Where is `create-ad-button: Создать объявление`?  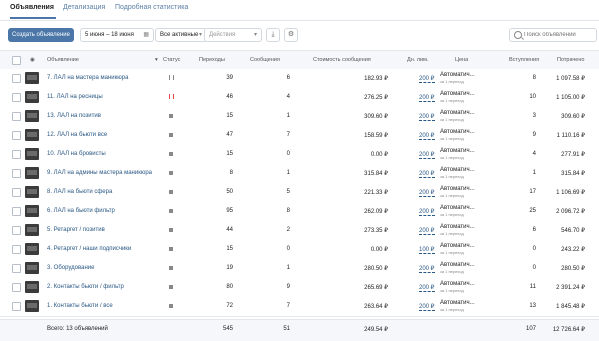 create-ad-button: Создать объявление is located at coordinates (41, 35).